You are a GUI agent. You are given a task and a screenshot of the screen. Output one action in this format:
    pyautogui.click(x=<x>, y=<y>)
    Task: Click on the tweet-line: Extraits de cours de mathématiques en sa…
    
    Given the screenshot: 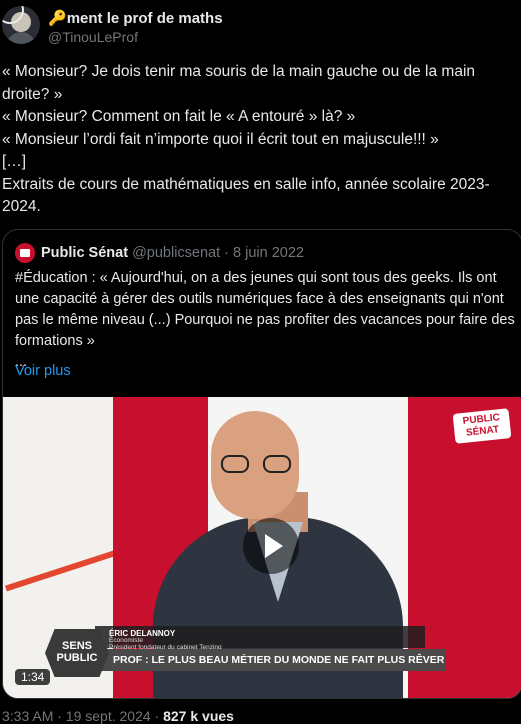 What is the action you would take?
    pyautogui.click(x=246, y=195)
    